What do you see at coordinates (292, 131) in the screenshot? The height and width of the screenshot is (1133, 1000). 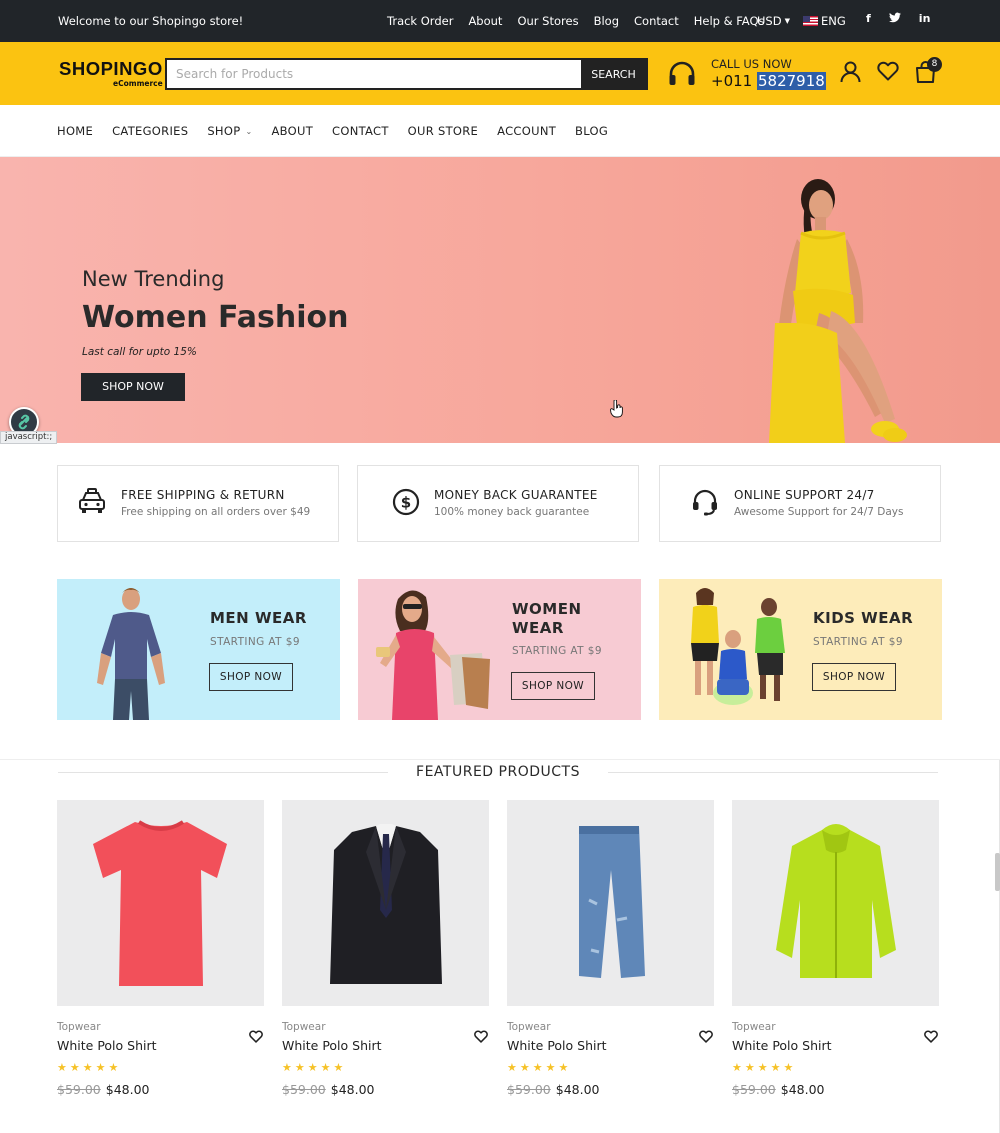 I see `nav-about: ABOUT` at bounding box center [292, 131].